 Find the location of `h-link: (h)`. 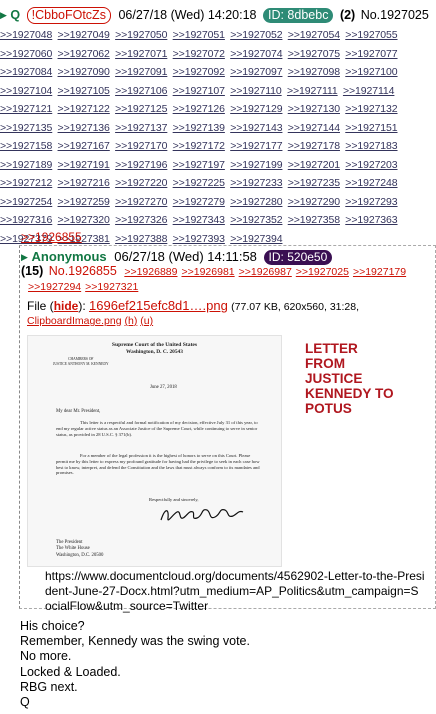

h-link: (h) is located at coordinates (130, 321).